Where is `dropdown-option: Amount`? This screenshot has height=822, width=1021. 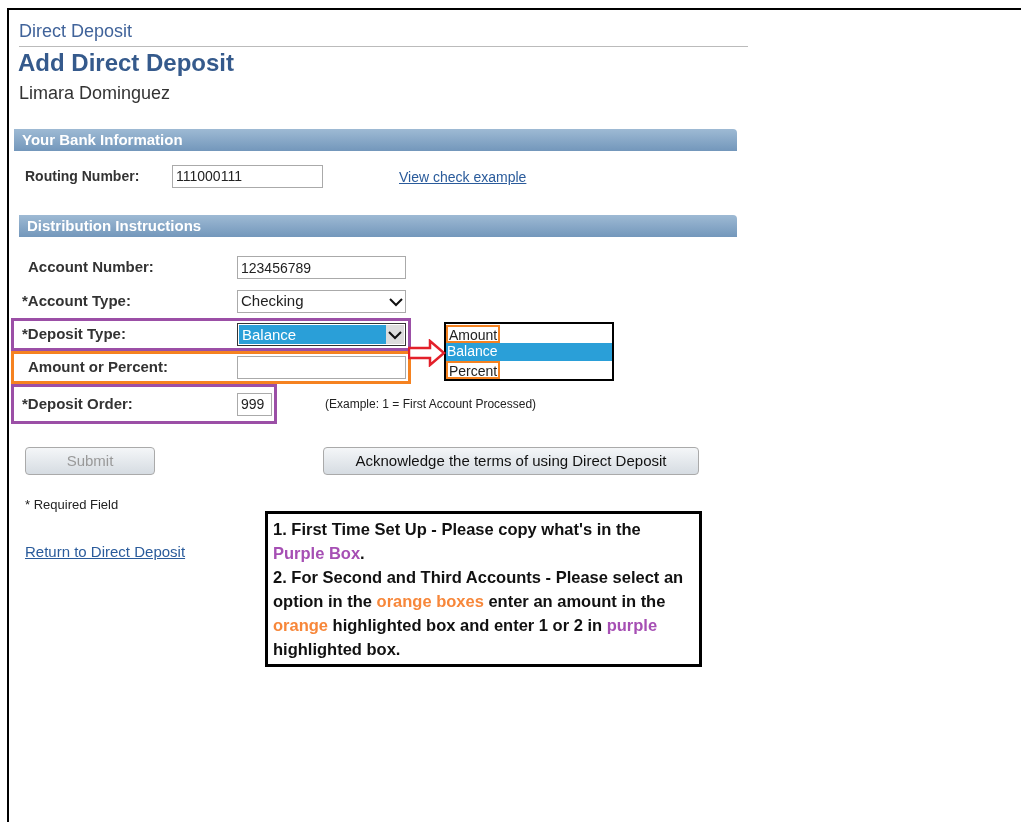 dropdown-option: Amount is located at coordinates (529, 334).